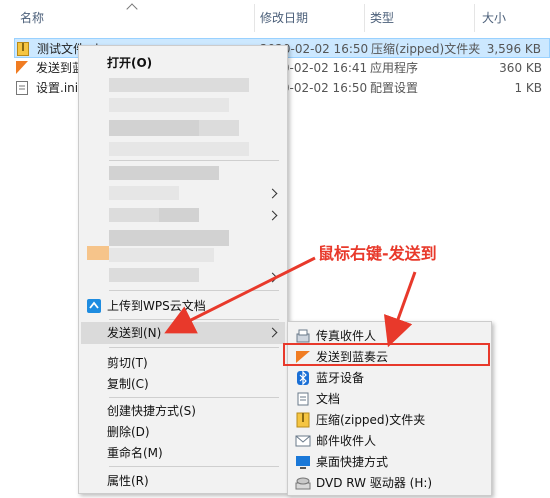 This screenshot has height=498, width=550. Describe the element at coordinates (389, 483) in the screenshot. I see `submenu-item-dvd-drive: DVD RW 驱动器 (H:)` at that location.